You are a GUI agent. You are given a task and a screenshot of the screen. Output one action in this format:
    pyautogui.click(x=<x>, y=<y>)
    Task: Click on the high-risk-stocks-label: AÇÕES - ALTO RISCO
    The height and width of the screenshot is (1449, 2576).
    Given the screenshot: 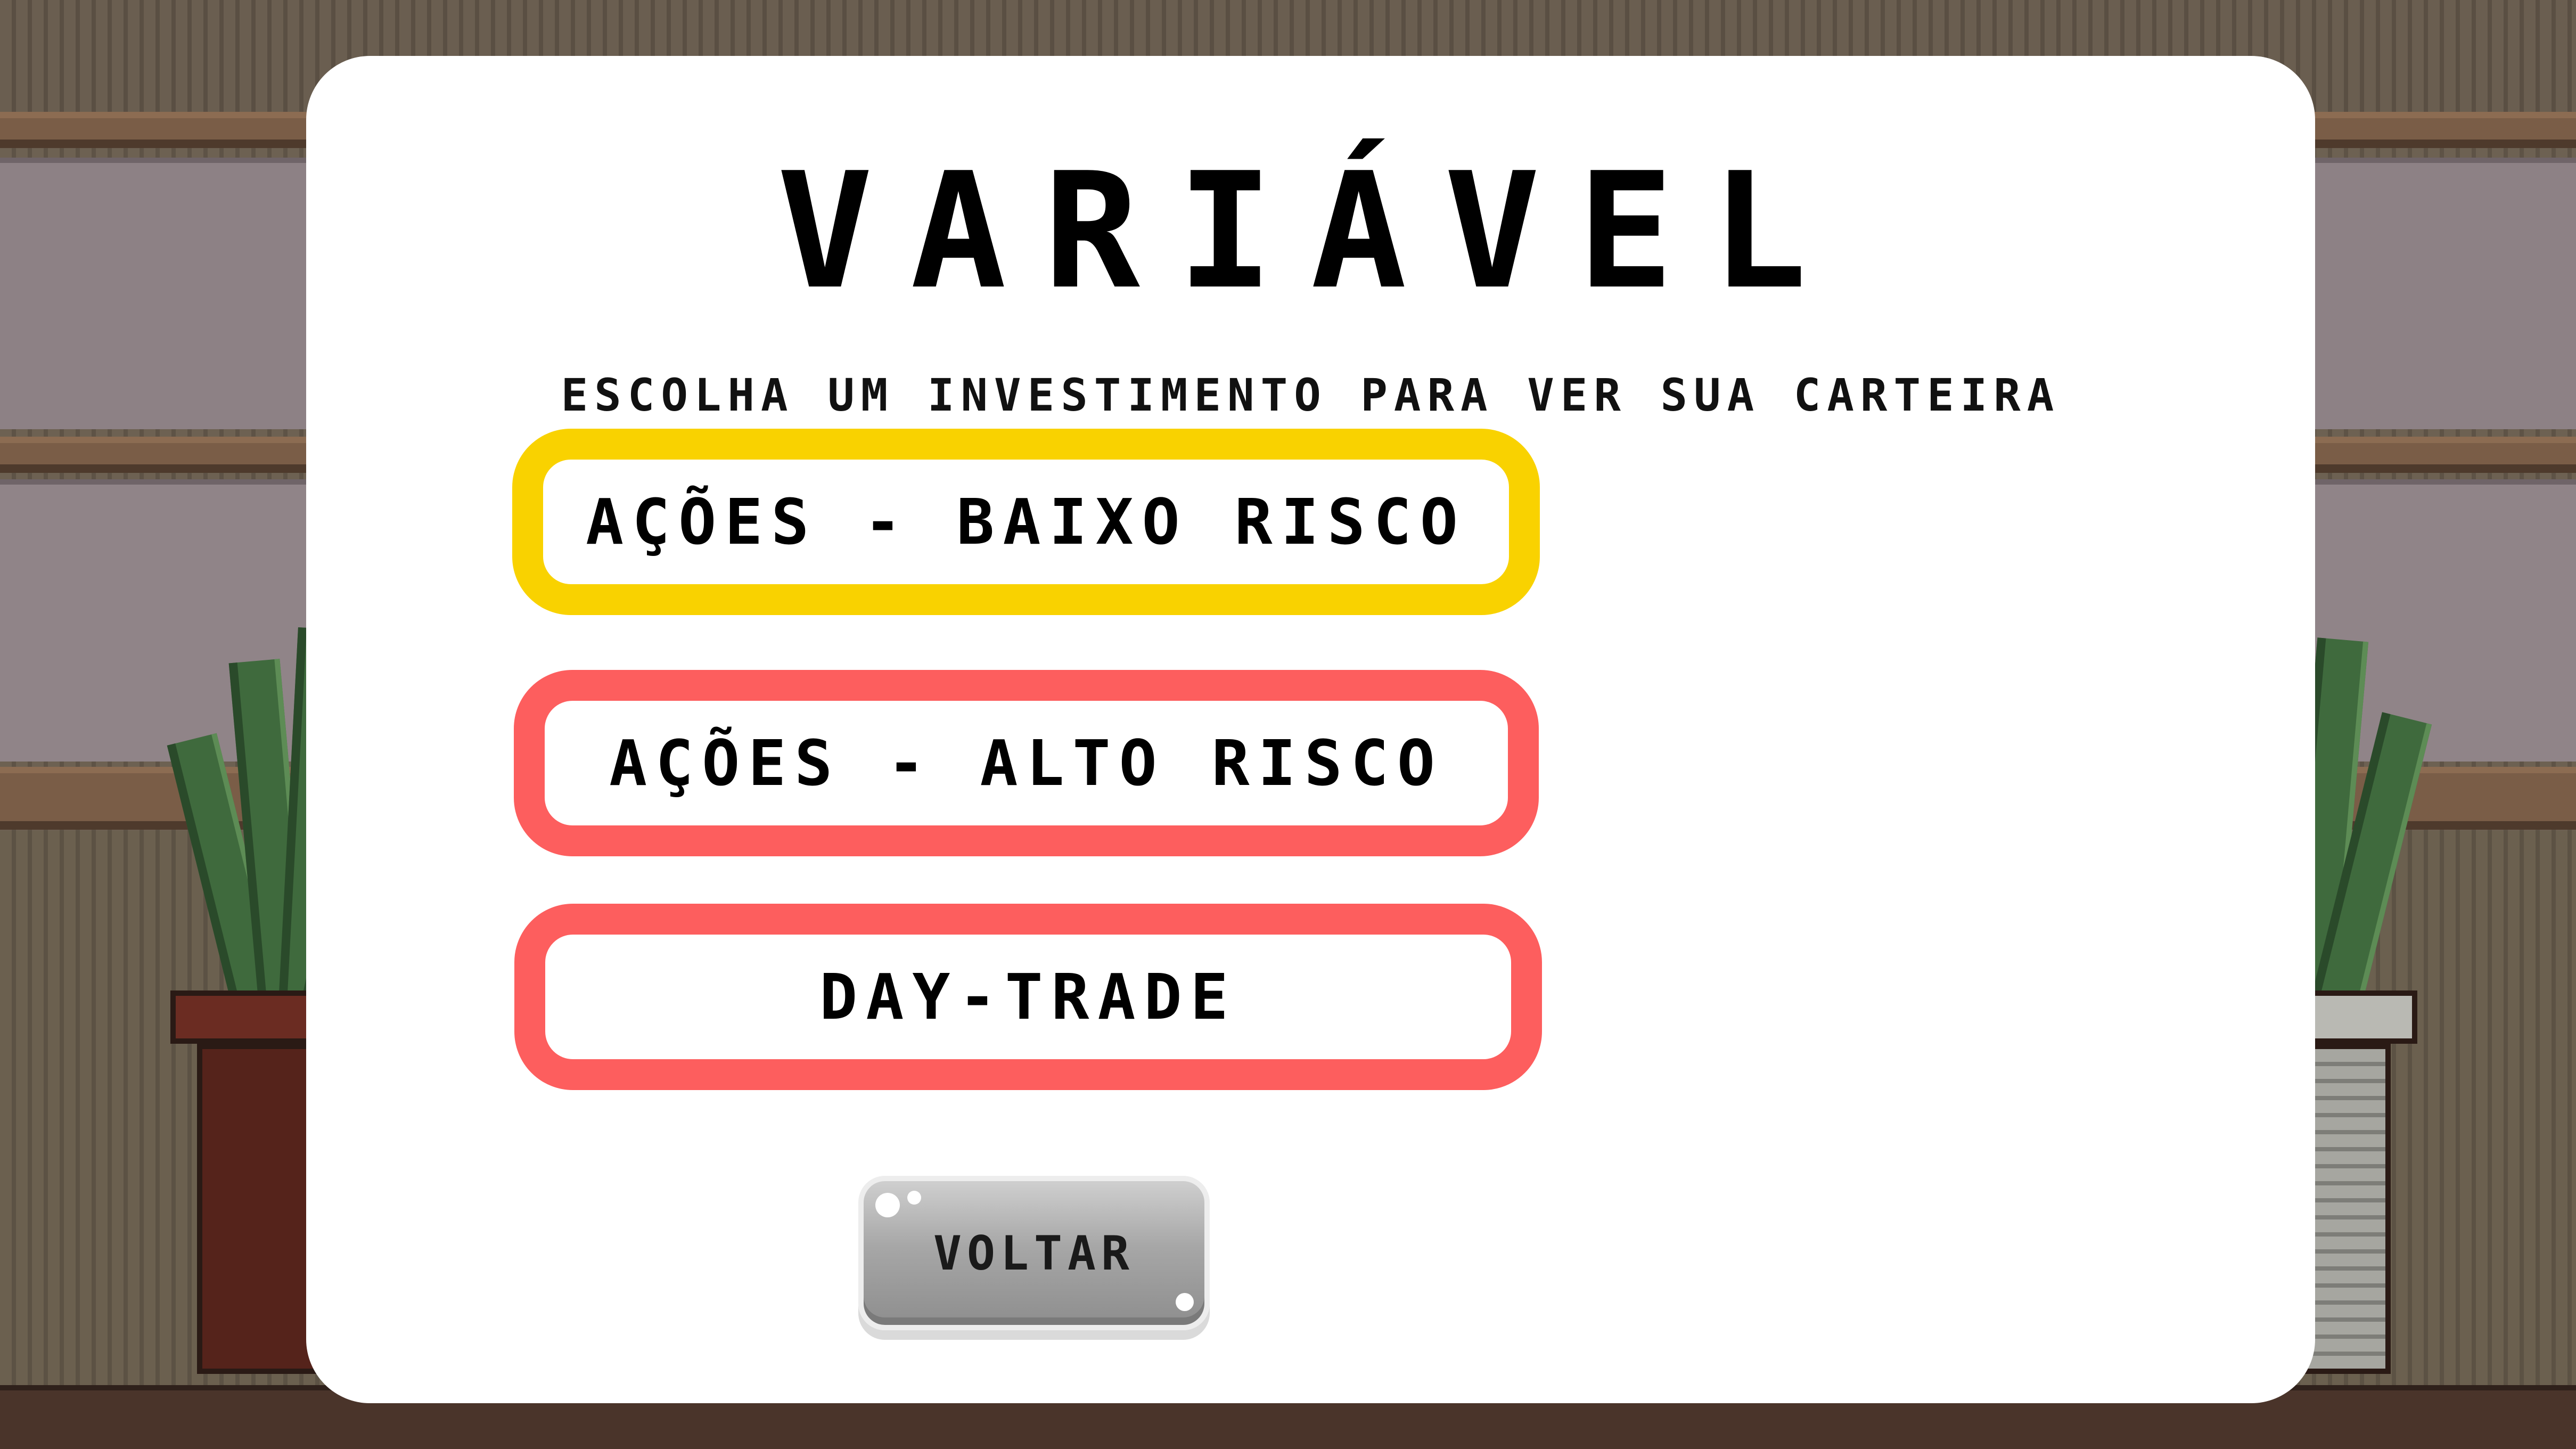 What is the action you would take?
    pyautogui.click(x=1026, y=763)
    